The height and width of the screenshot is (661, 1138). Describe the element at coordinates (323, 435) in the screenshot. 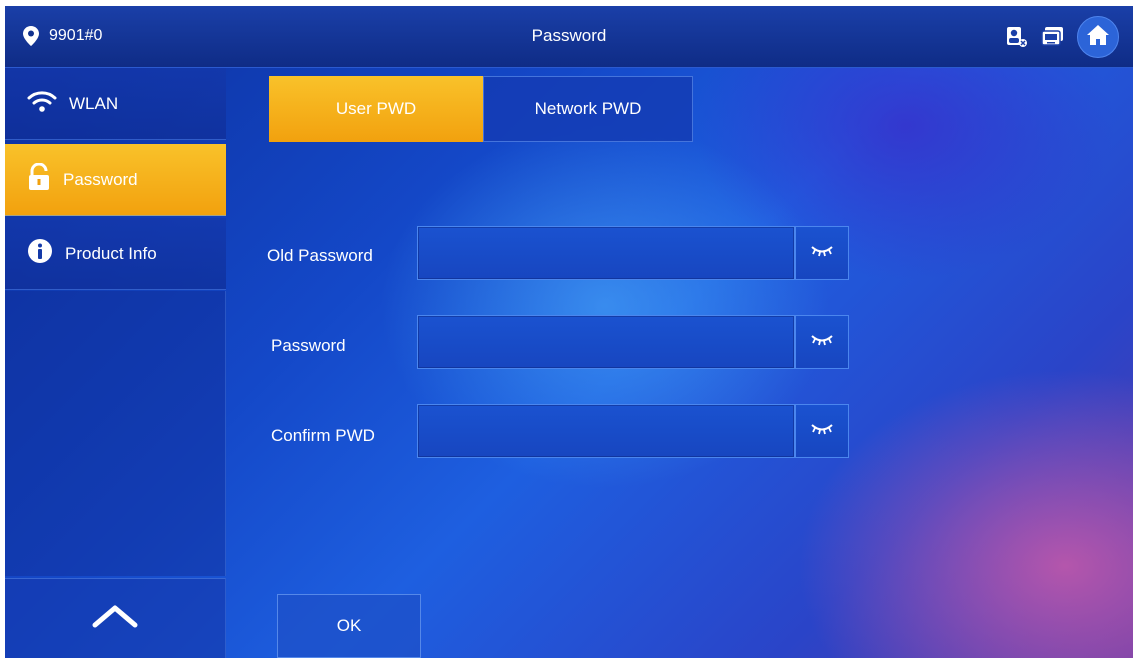

I see `confirm-password-label: Confirm PWD` at that location.